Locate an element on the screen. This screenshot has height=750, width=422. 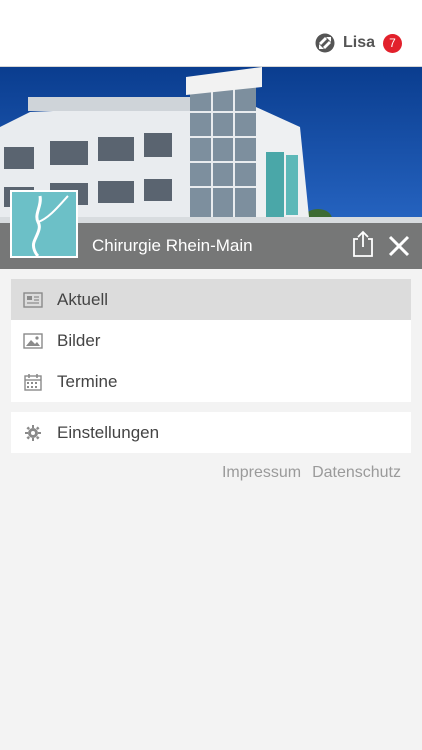
menu-item-label: Aktuell is located at coordinates (83, 299).